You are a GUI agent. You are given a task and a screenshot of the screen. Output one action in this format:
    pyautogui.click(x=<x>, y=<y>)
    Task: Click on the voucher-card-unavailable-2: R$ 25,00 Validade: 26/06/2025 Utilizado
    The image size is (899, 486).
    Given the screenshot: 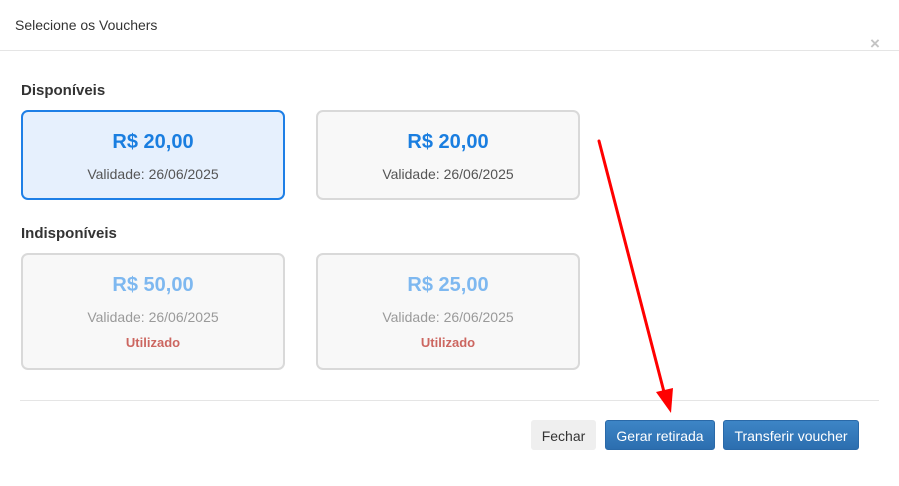 What is the action you would take?
    pyautogui.click(x=448, y=311)
    